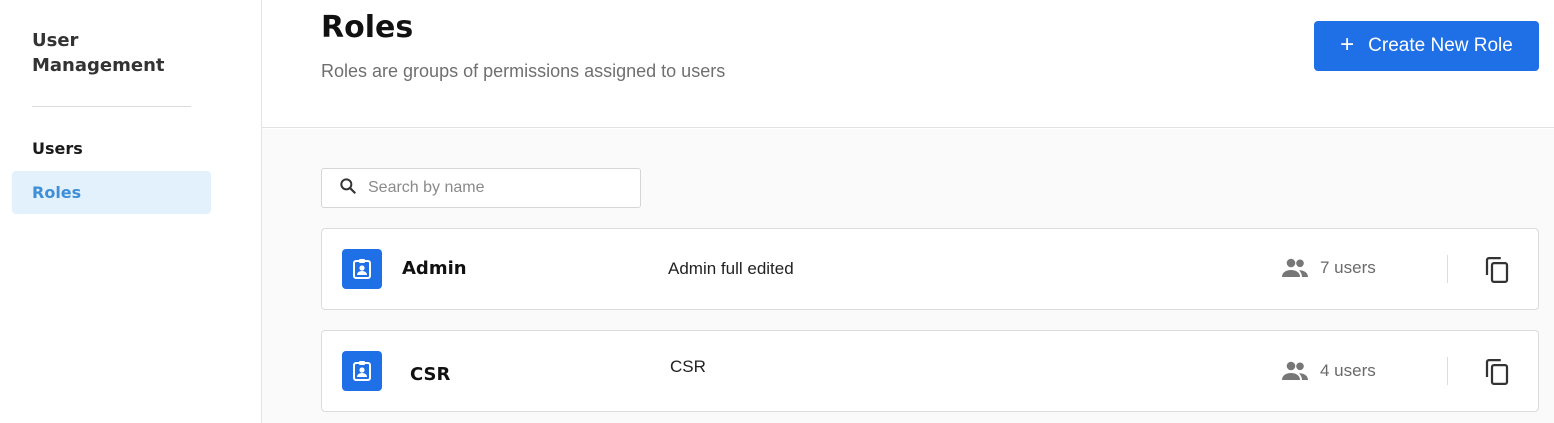 The image size is (1554, 423). Describe the element at coordinates (688, 366) in the screenshot. I see `role-description: CSR` at that location.